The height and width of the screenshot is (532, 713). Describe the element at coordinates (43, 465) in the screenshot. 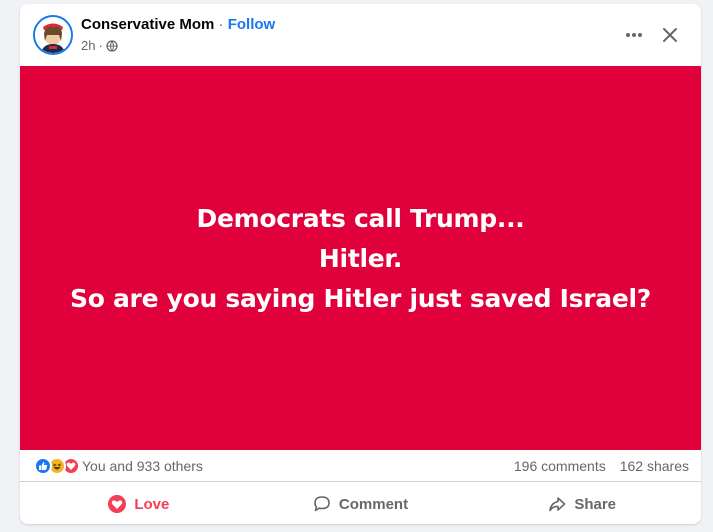

I see `like-icon` at that location.